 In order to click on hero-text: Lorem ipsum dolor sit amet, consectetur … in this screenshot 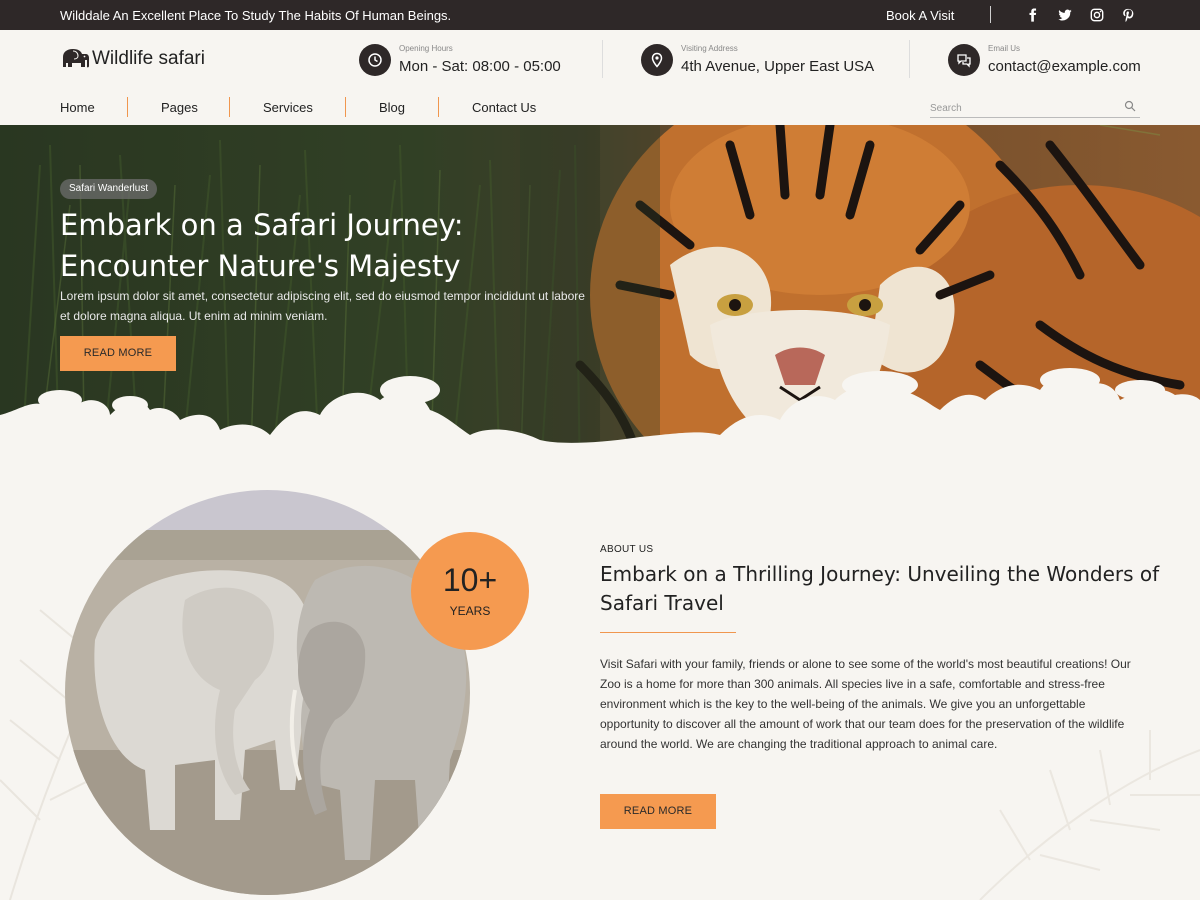, I will do `click(322, 306)`.